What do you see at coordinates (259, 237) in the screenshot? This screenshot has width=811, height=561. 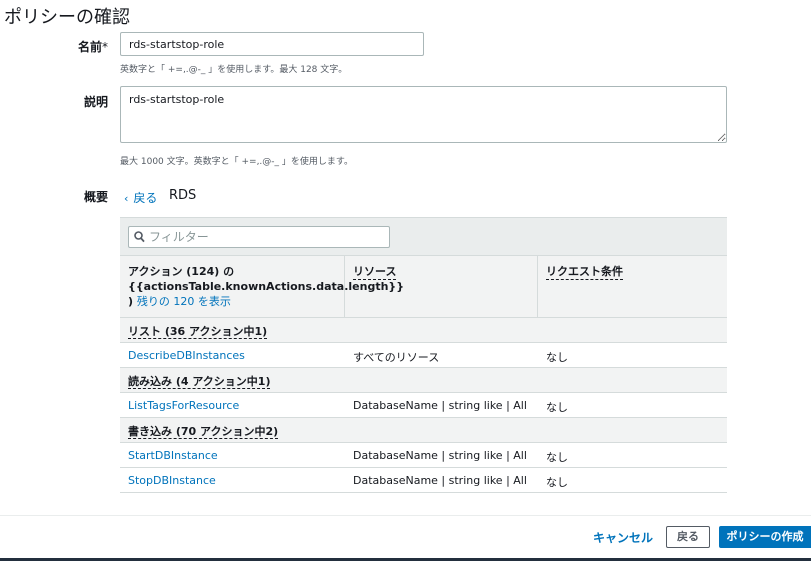 I see `filter-input: フィルター` at bounding box center [259, 237].